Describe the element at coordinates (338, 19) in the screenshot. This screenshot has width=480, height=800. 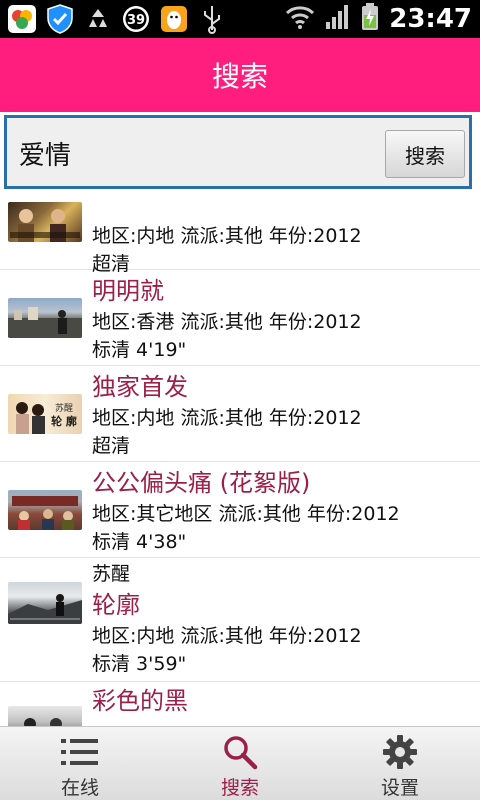
I see `signal-icon` at that location.